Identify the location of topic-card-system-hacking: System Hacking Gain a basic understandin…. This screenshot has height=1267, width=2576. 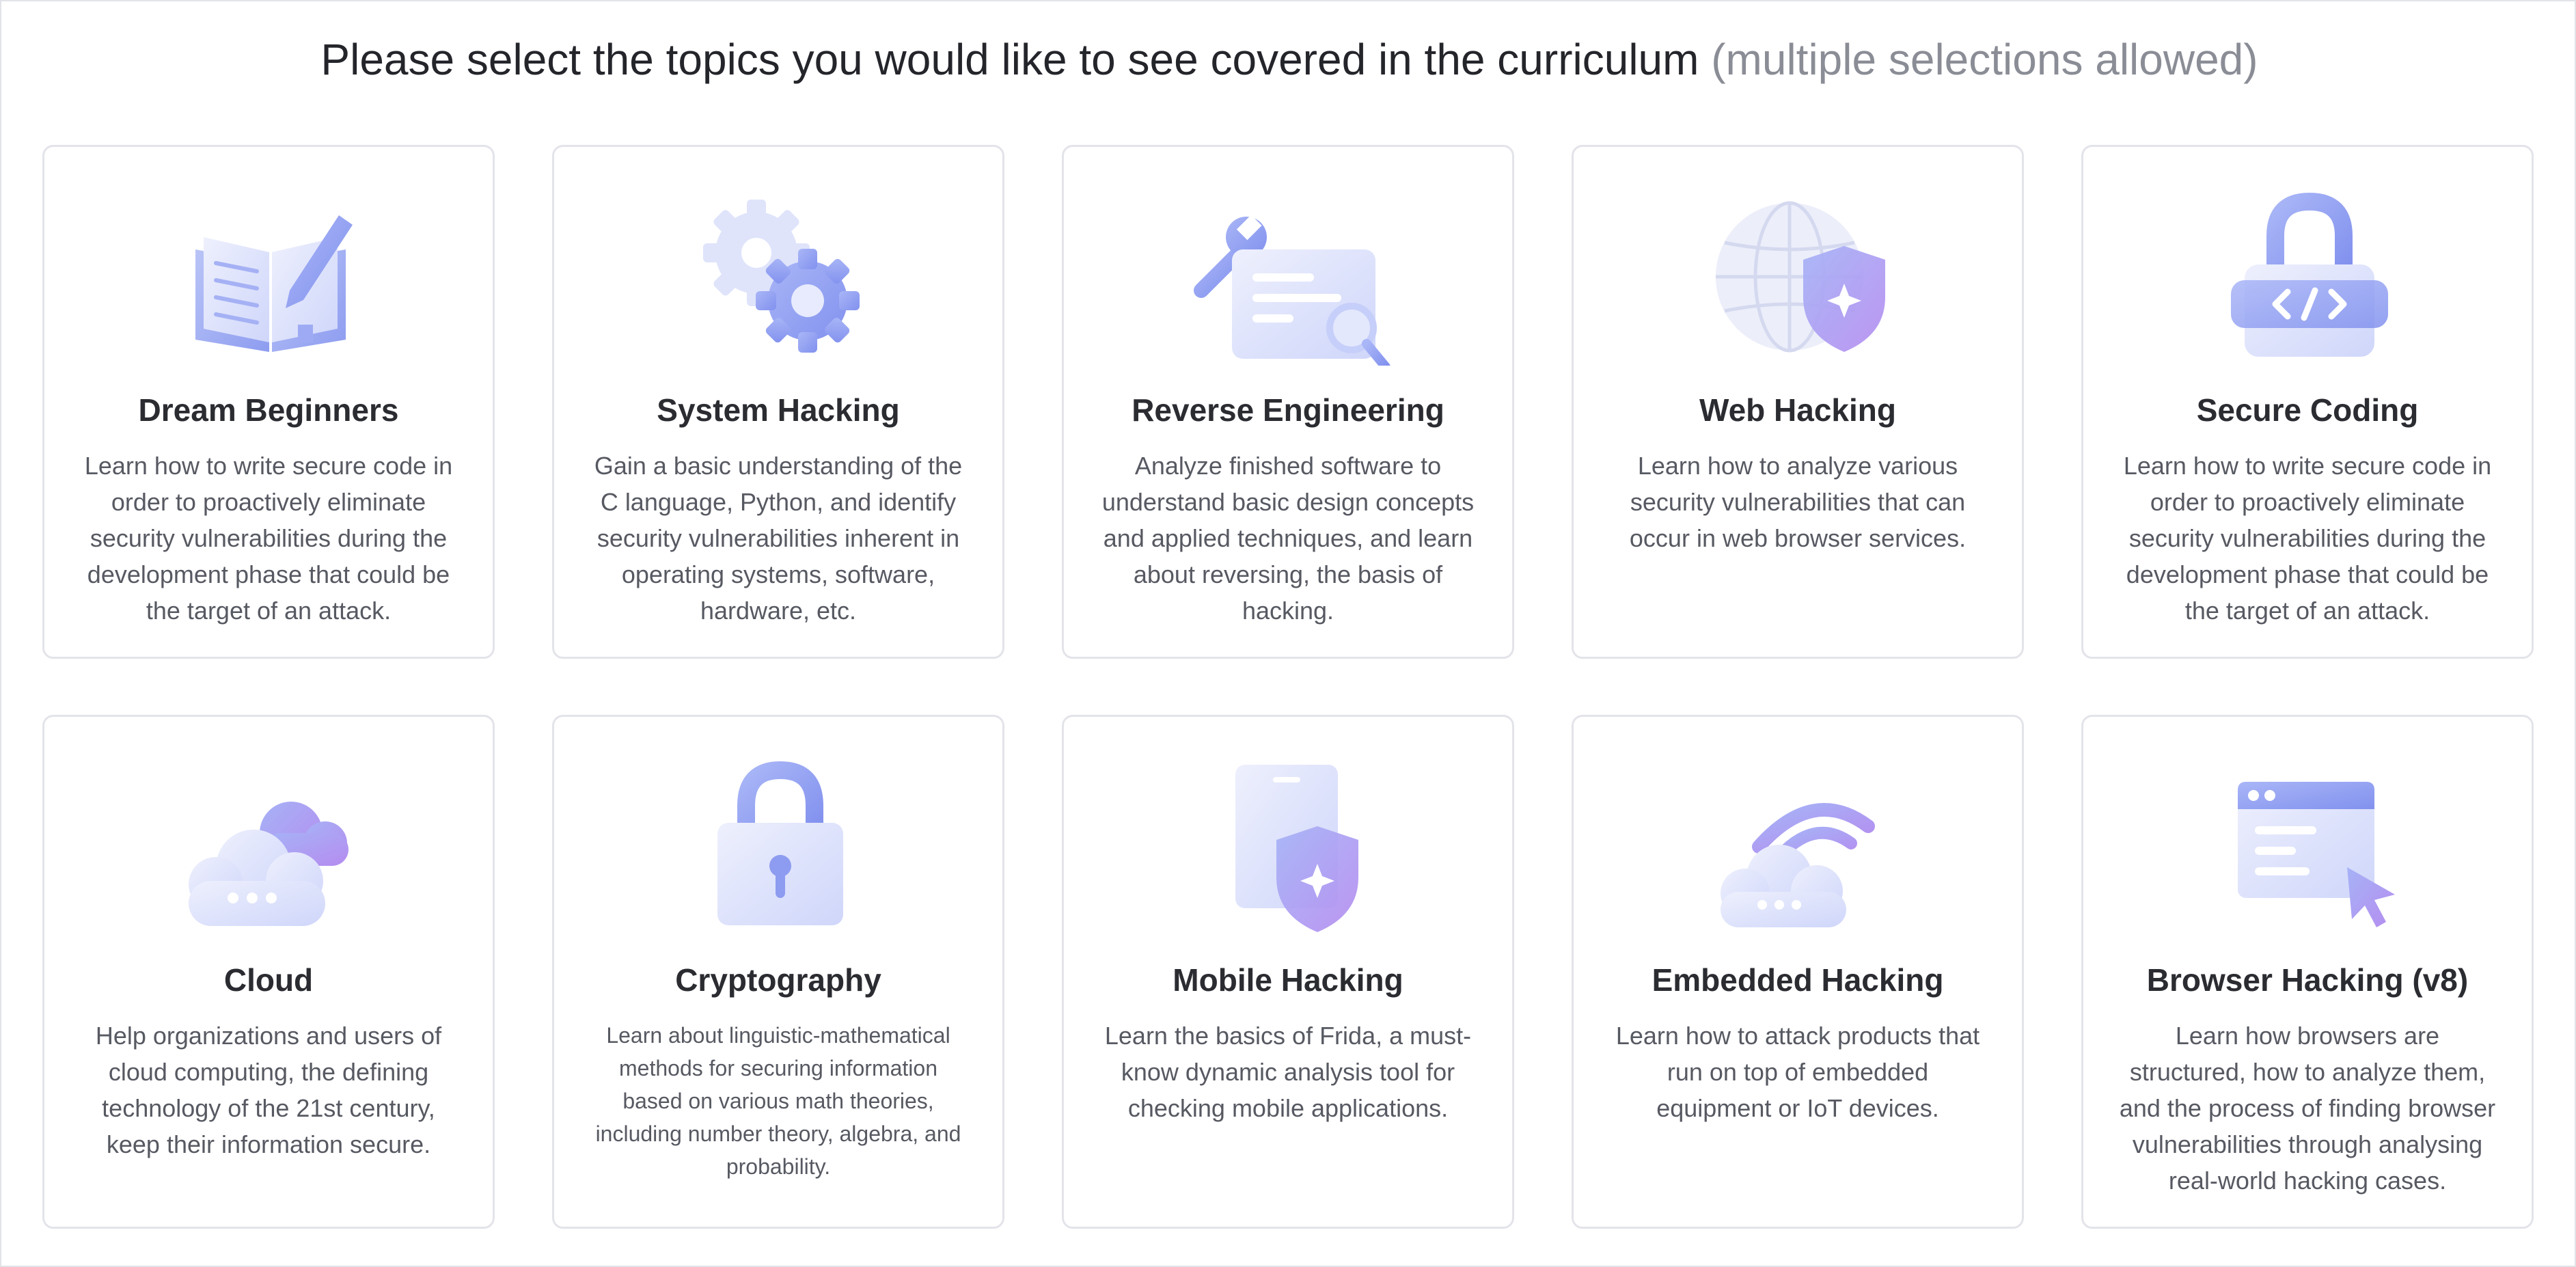
(778, 402).